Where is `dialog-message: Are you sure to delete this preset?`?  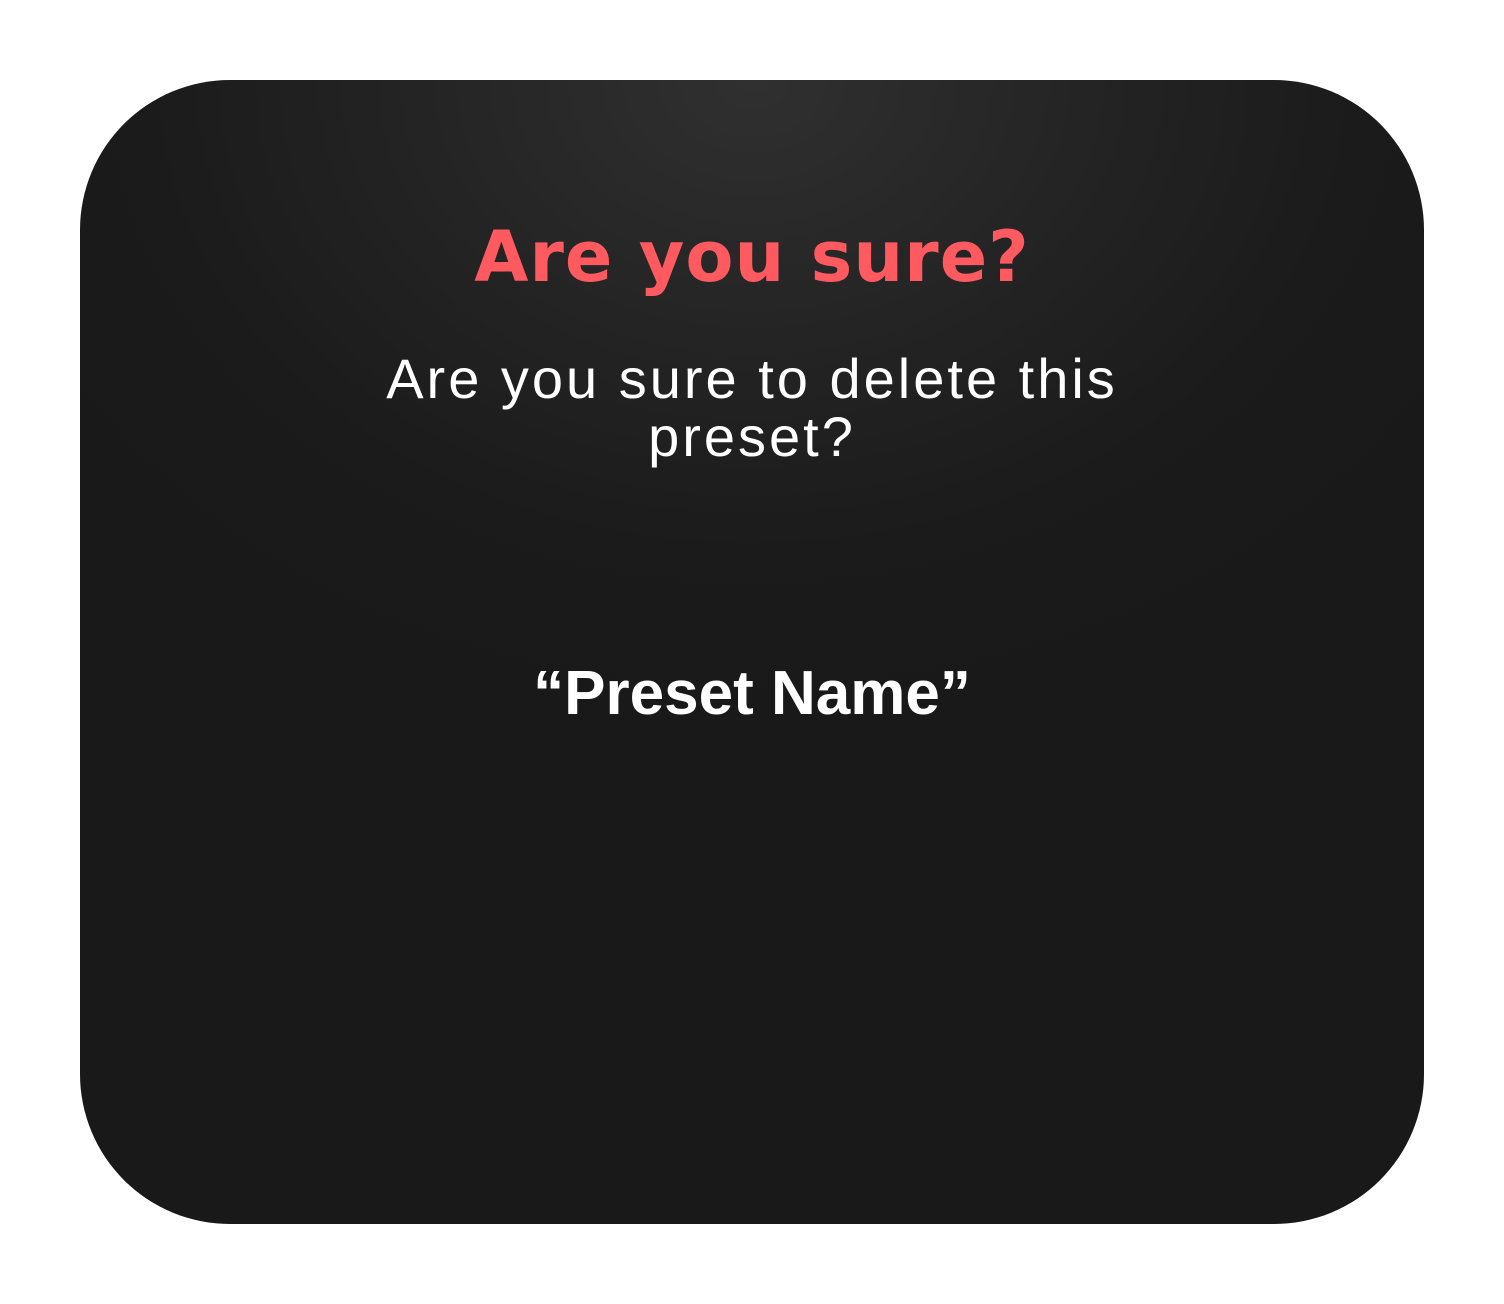 dialog-message: Are you sure to delete this preset? is located at coordinates (752, 407).